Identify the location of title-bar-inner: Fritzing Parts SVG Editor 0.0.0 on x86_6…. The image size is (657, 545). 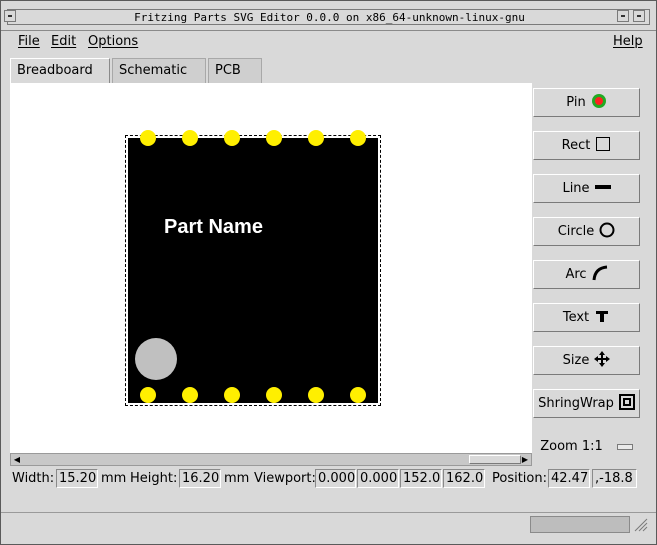
(328, 17).